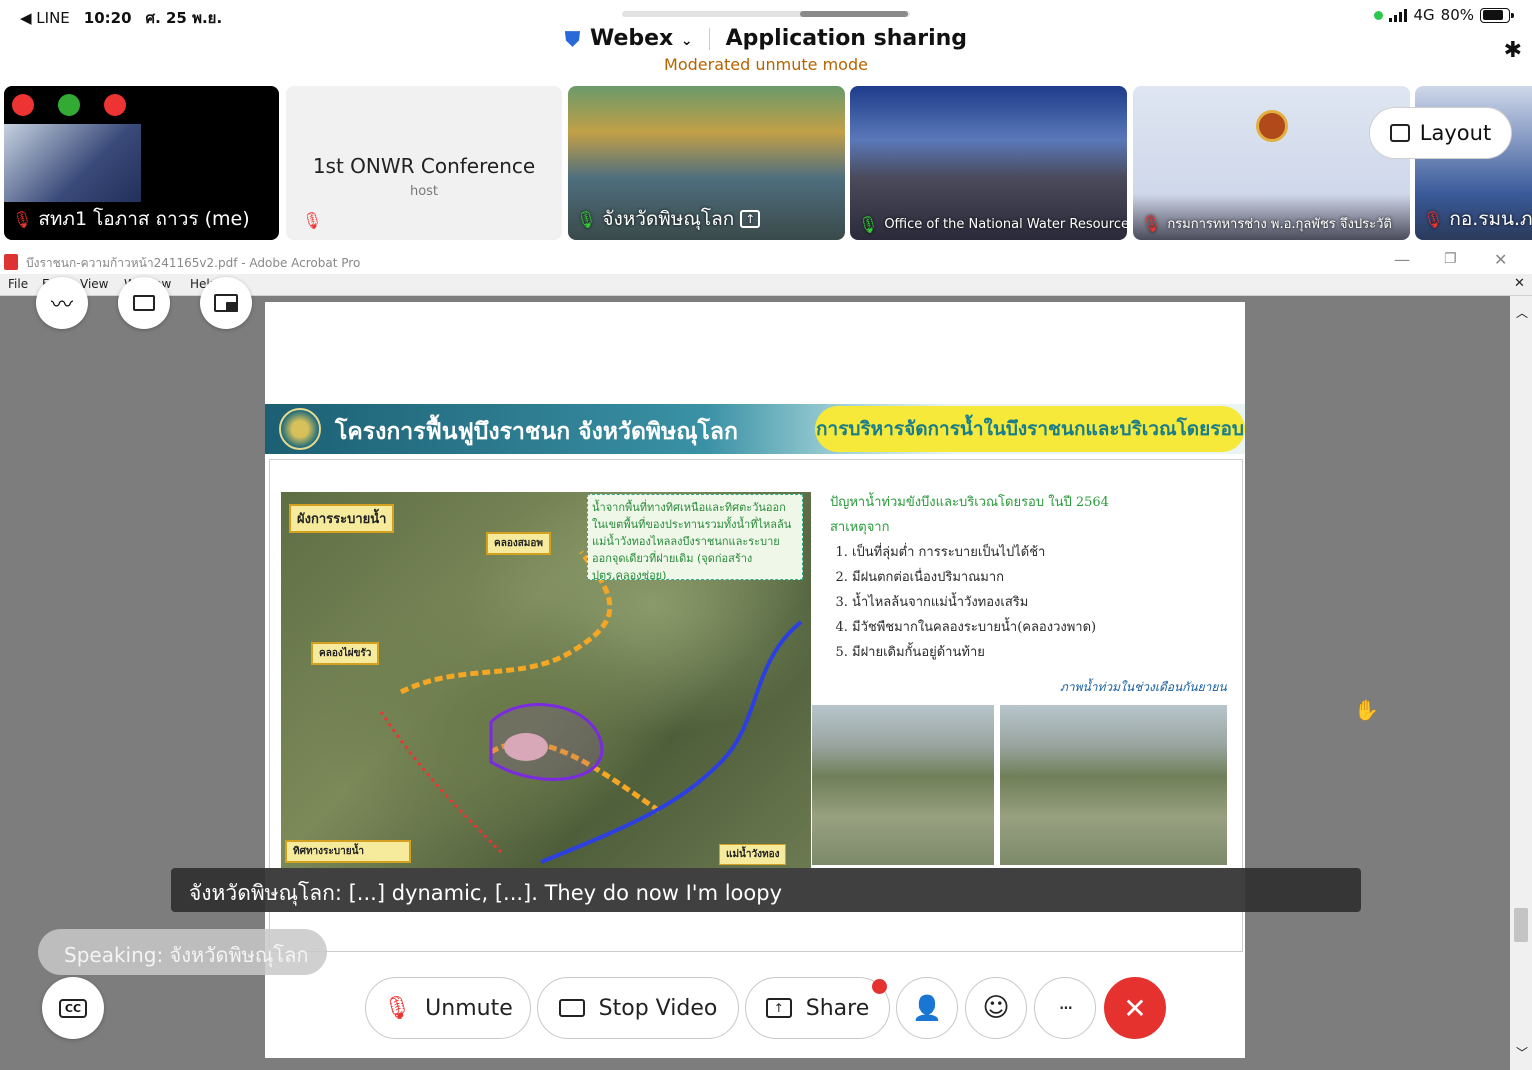 The height and width of the screenshot is (1070, 1532). What do you see at coordinates (658, 1008) in the screenshot?
I see `stop-video-label: Stop Video` at bounding box center [658, 1008].